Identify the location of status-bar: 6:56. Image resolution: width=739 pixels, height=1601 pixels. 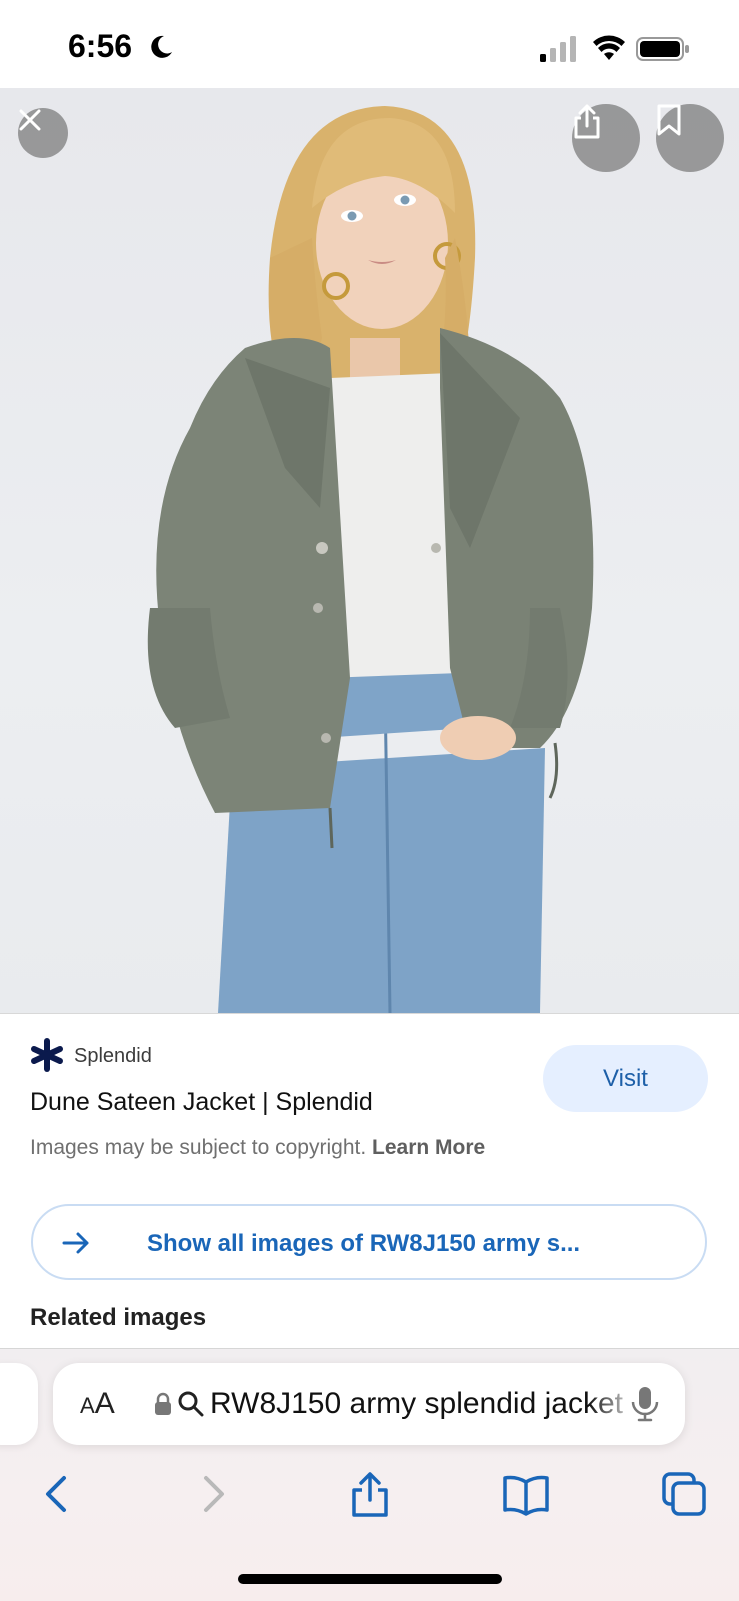
(369, 44).